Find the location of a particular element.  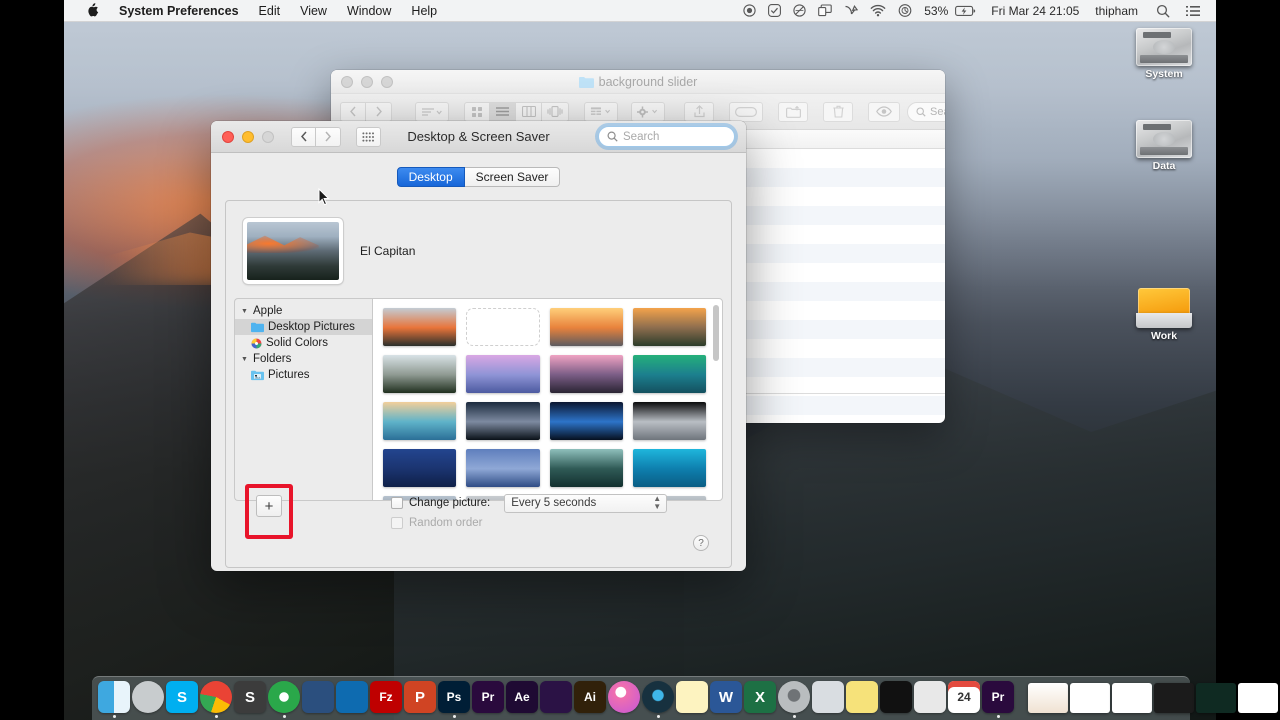

menu-item-system-preferences: System Preferences is located at coordinates (179, 11).